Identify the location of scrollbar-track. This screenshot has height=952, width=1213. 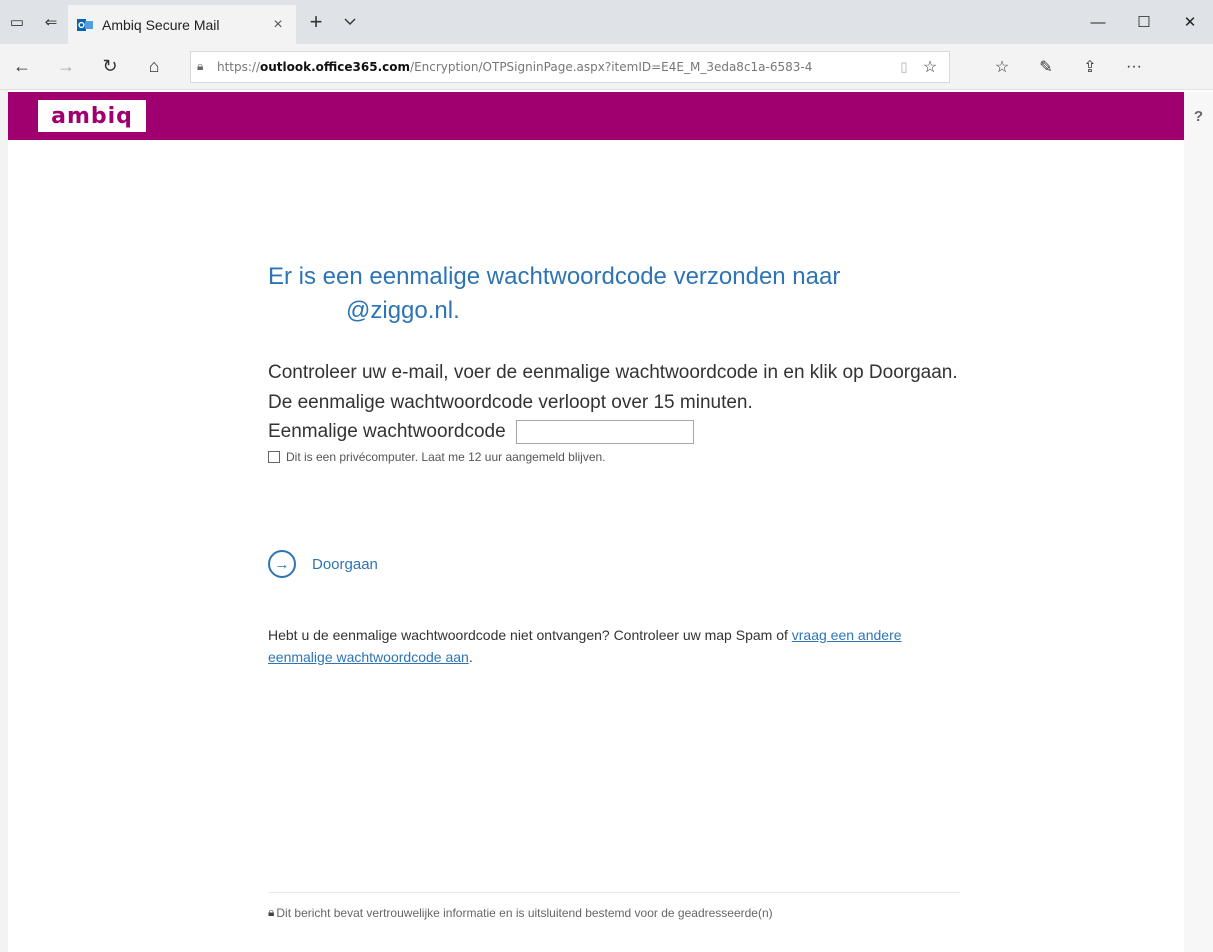
(1198, 546).